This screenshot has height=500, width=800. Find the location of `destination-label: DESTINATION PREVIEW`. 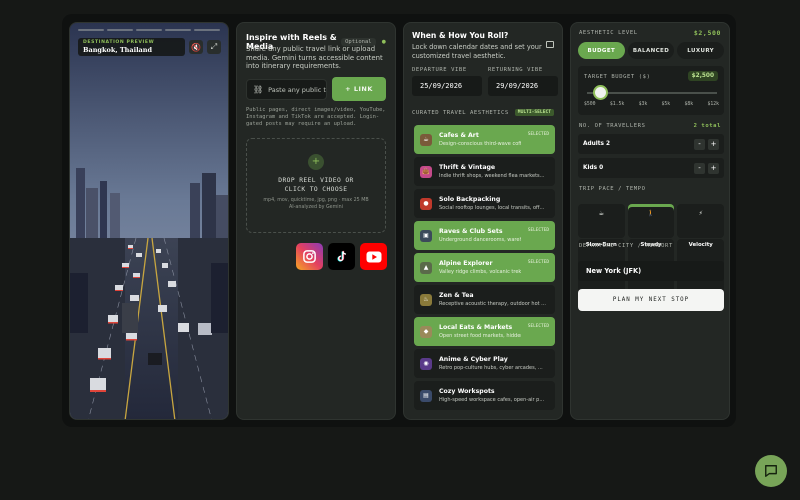

destination-label: DESTINATION PREVIEW is located at coordinates (119, 42).